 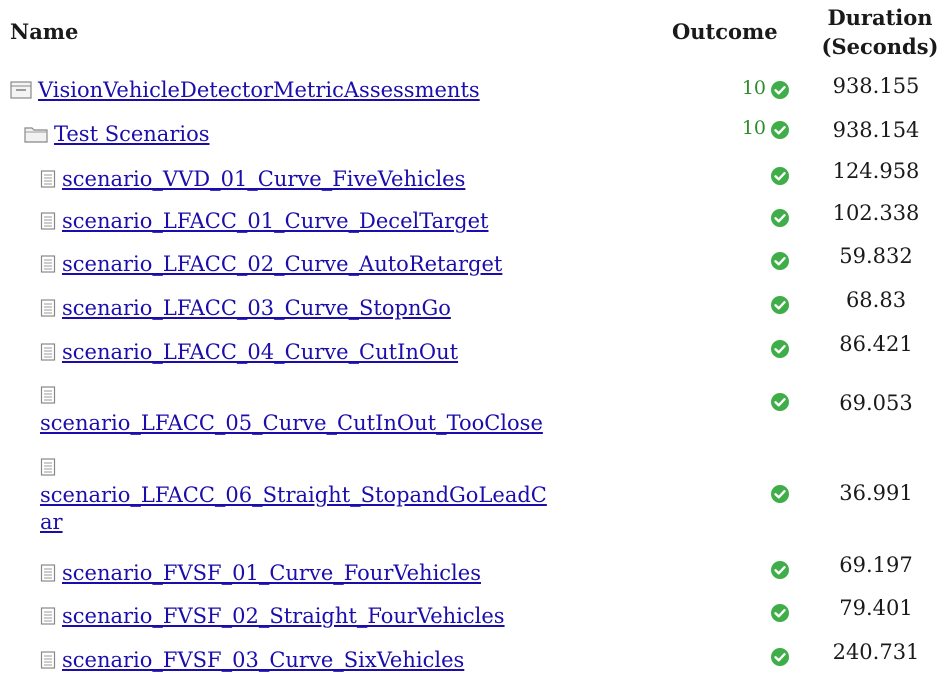 What do you see at coordinates (876, 403) in the screenshot?
I see `duration-value: 69.053` at bounding box center [876, 403].